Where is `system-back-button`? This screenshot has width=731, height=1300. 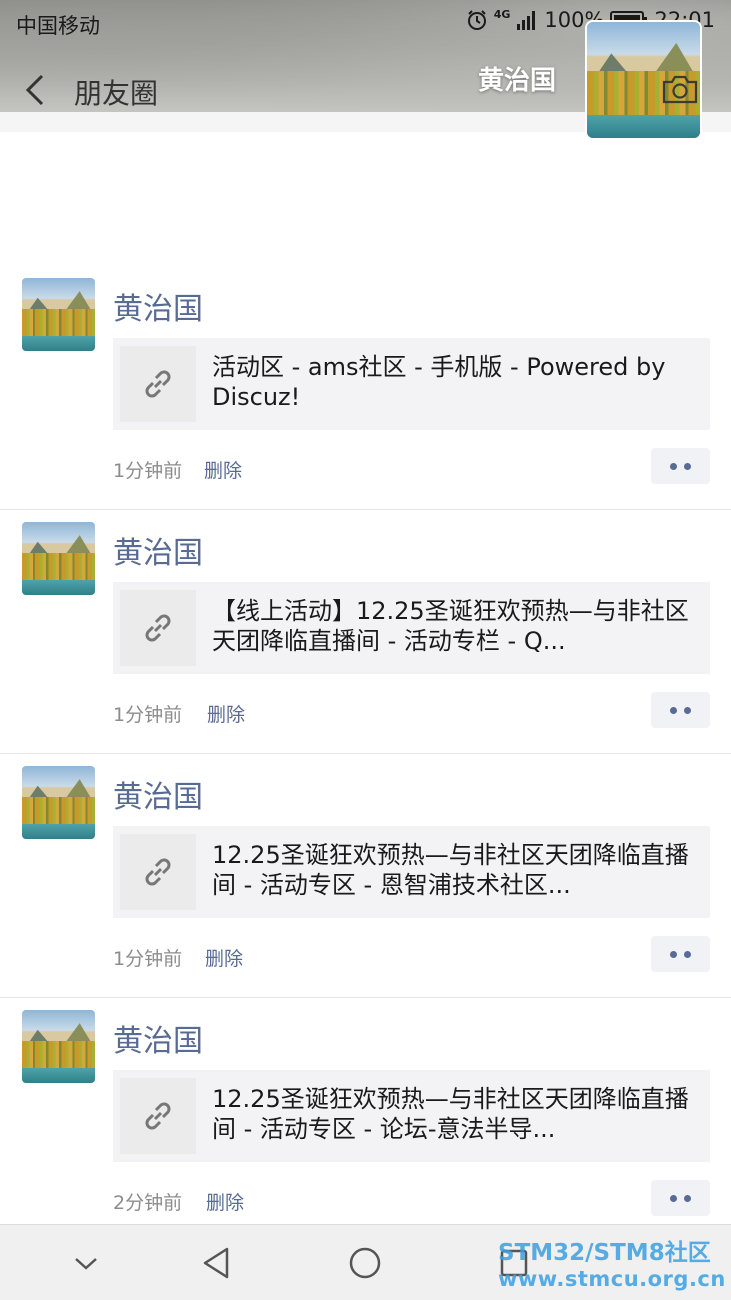 system-back-button is located at coordinates (217, 1263).